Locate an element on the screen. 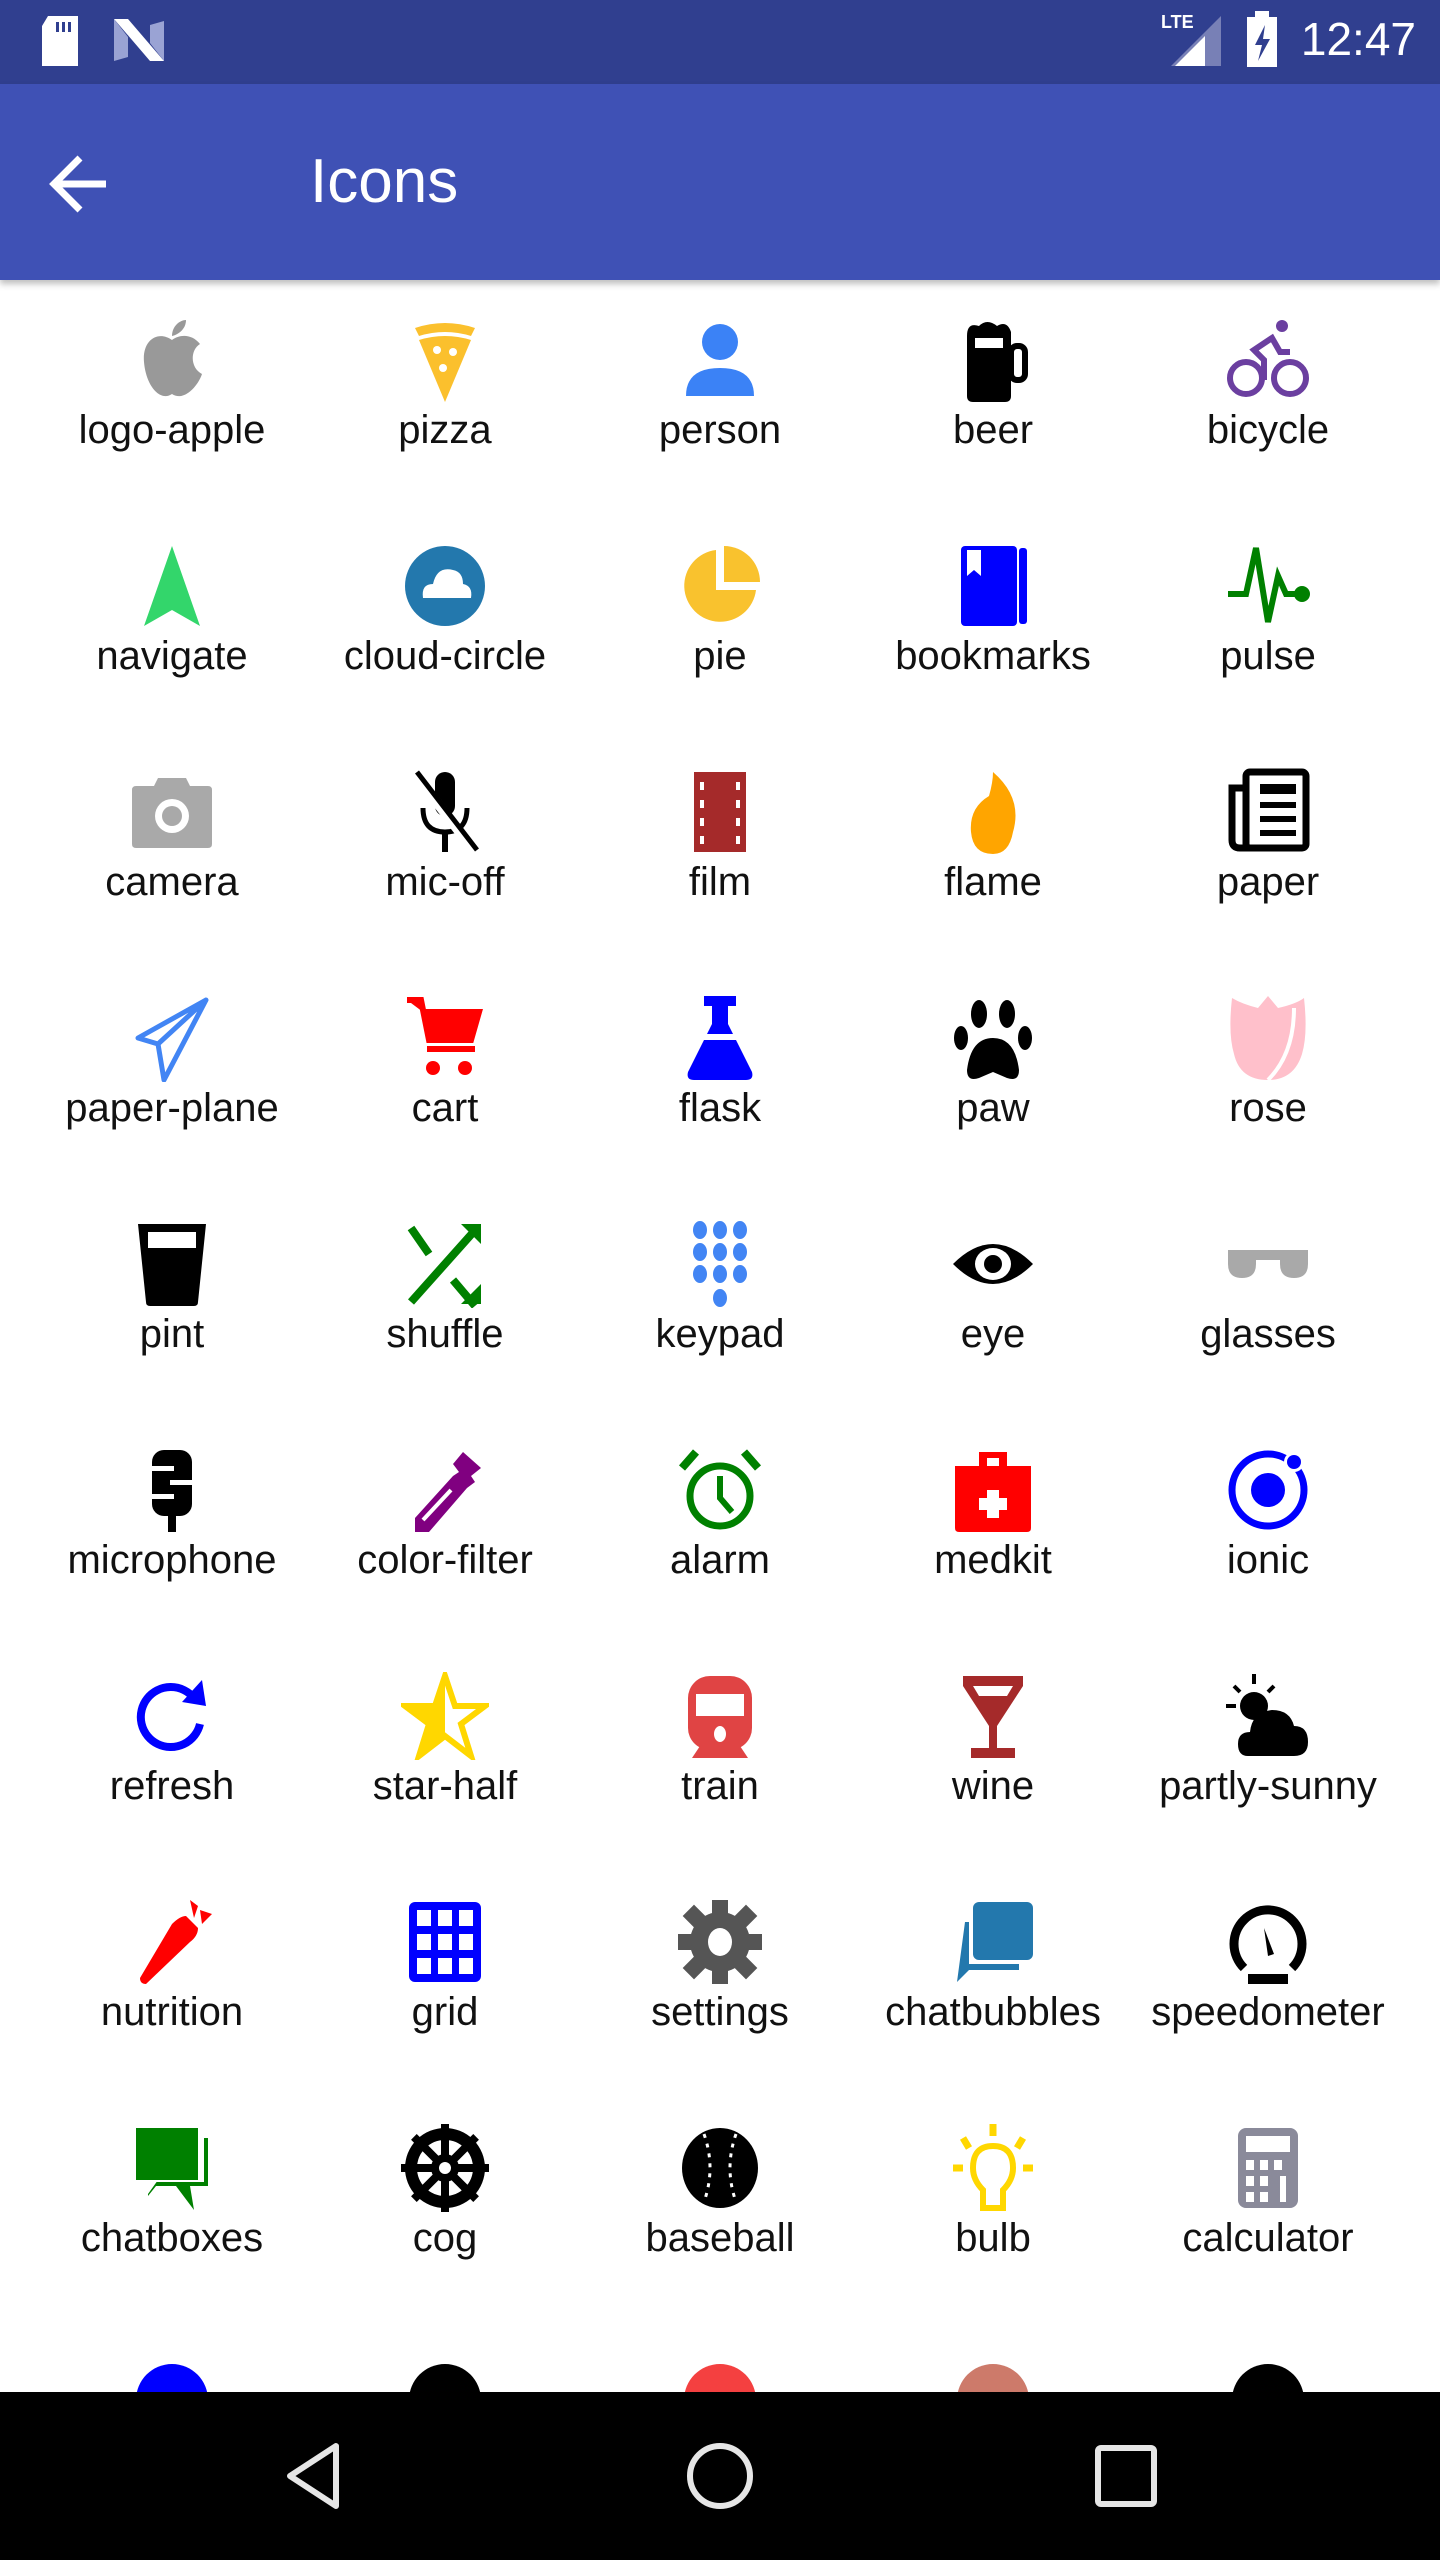 The width and height of the screenshot is (1440, 2560). flask-icon is located at coordinates (720, 1038).